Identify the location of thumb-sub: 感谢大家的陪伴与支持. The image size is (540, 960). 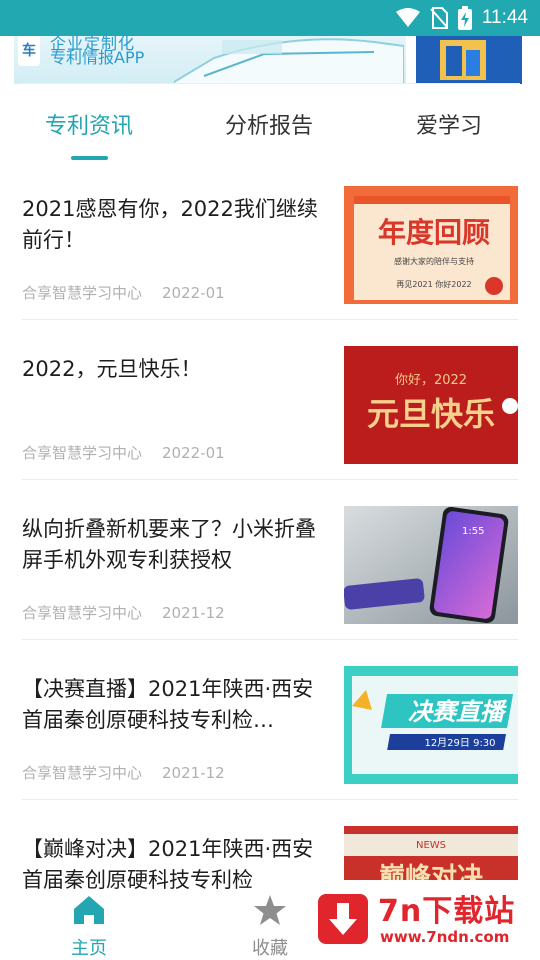
(434, 261).